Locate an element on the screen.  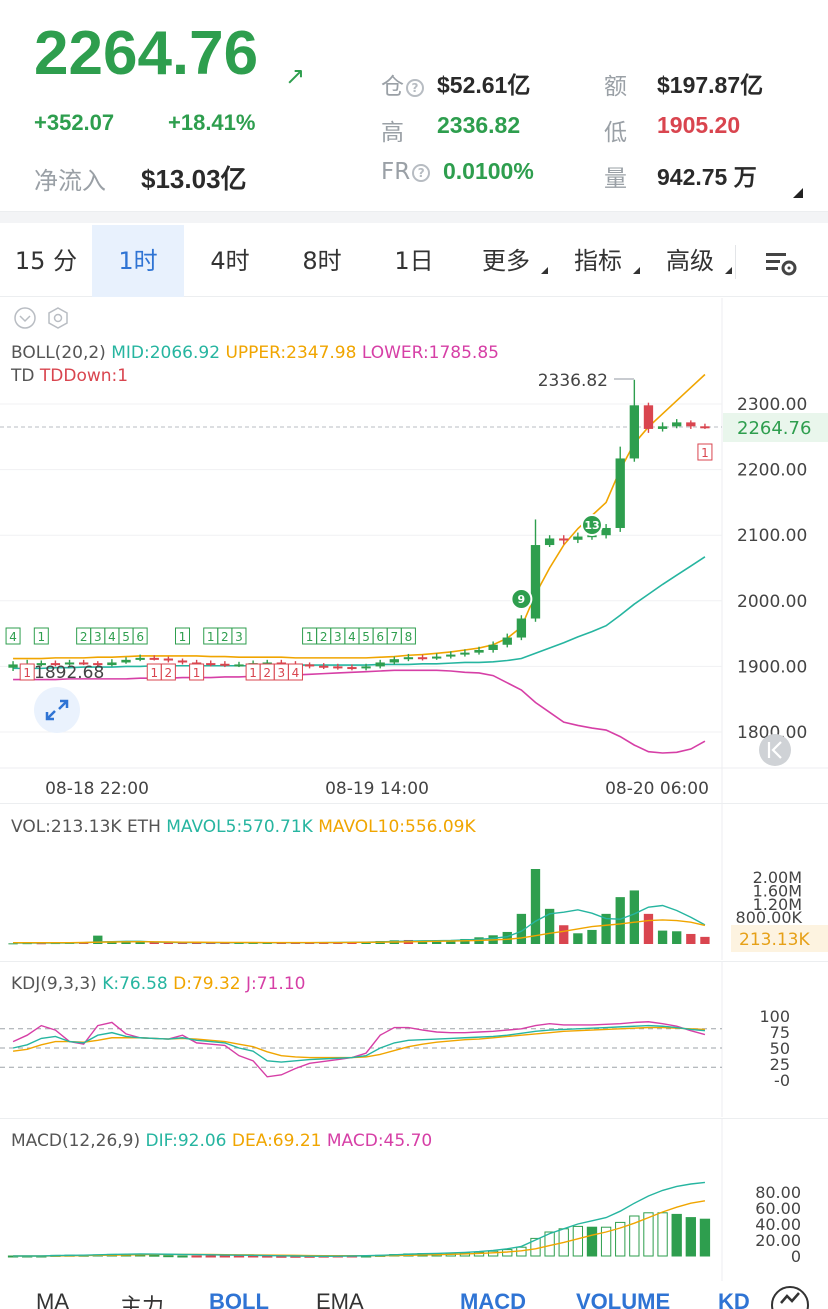
kdj-axis: 100755025-0 is located at coordinates (774, 1048).